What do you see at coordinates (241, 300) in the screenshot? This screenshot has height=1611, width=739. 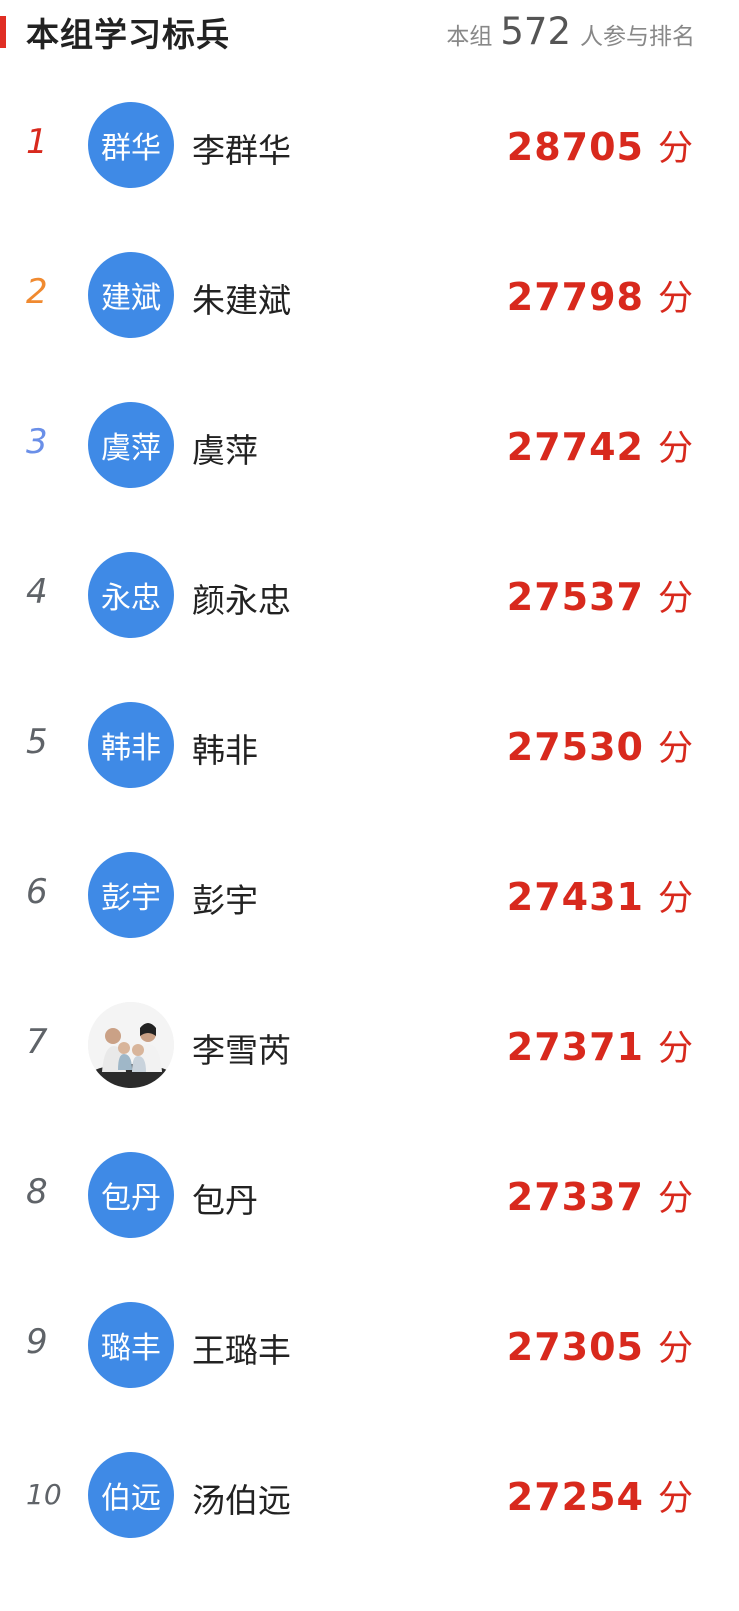 I see `member-name: 朱建斌` at bounding box center [241, 300].